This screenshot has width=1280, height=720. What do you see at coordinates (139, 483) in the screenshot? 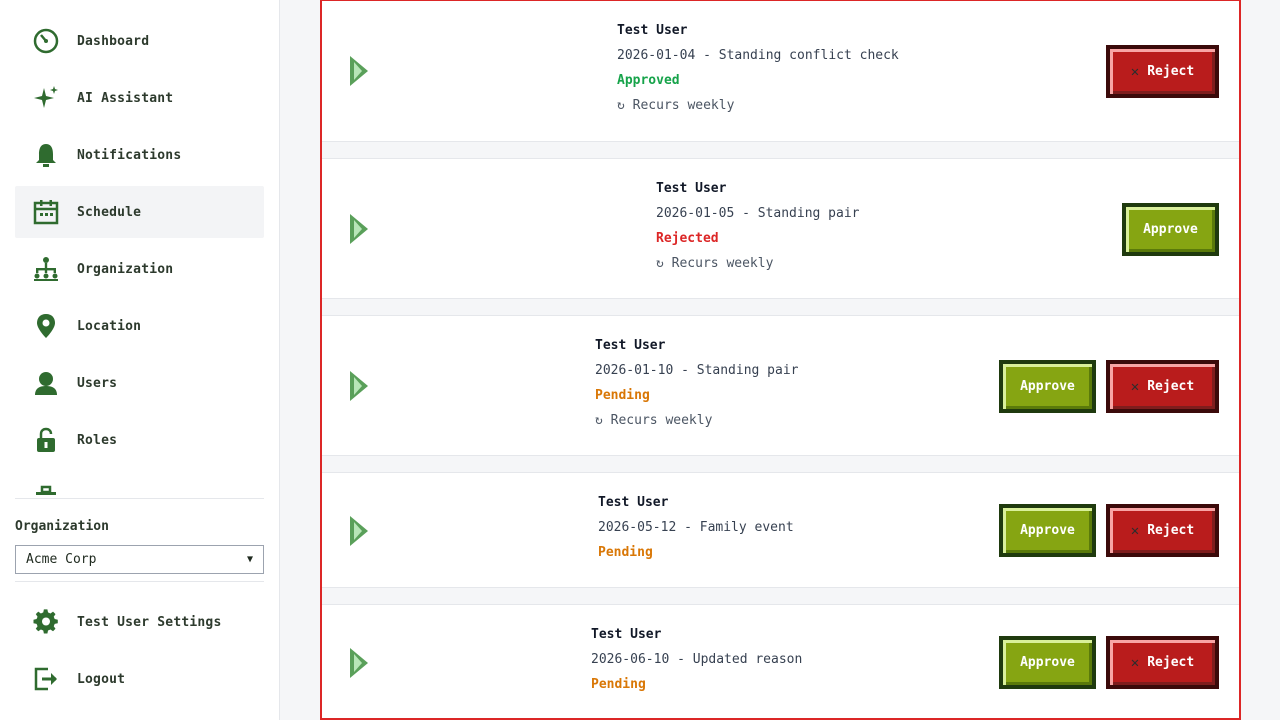
I see `sidebar-item-partial` at bounding box center [139, 483].